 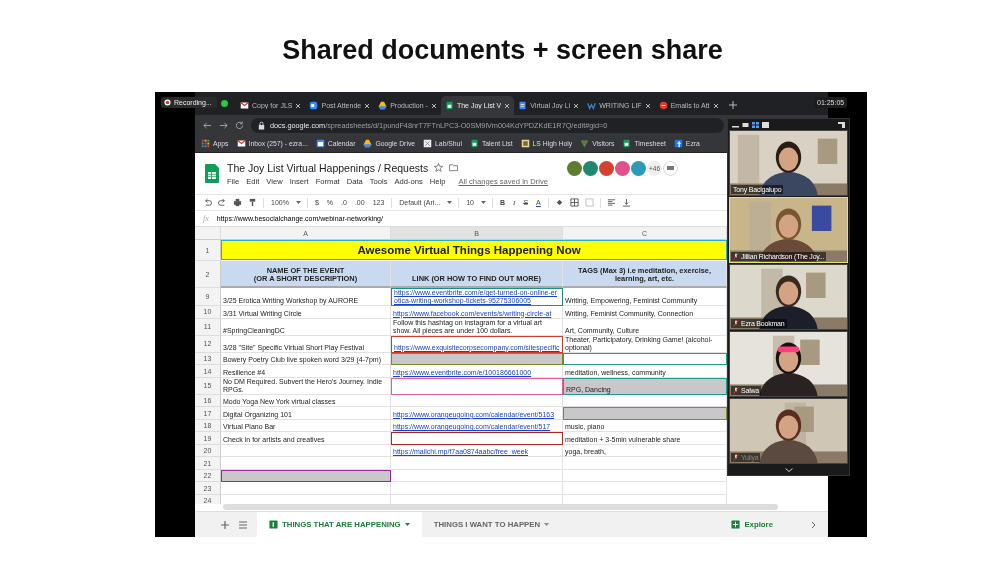 What do you see at coordinates (736, 524) in the screenshot?
I see `explore-icon` at bounding box center [736, 524].